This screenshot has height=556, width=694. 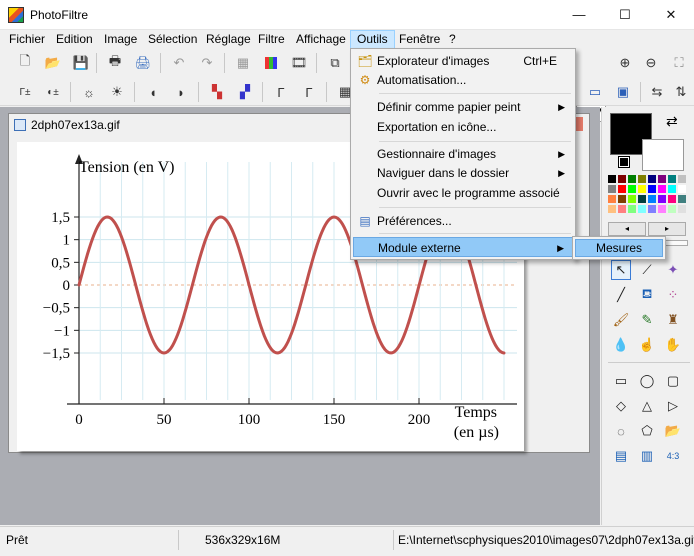 What do you see at coordinates (619, 248) in the screenshot?
I see `menu-item-mesures: Mesures` at bounding box center [619, 248].